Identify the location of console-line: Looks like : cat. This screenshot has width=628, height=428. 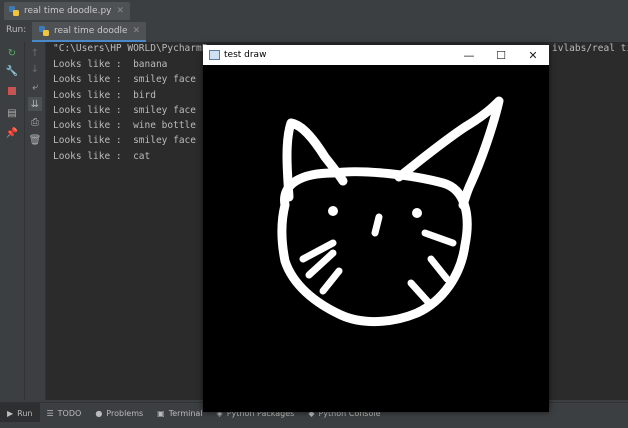
(102, 156).